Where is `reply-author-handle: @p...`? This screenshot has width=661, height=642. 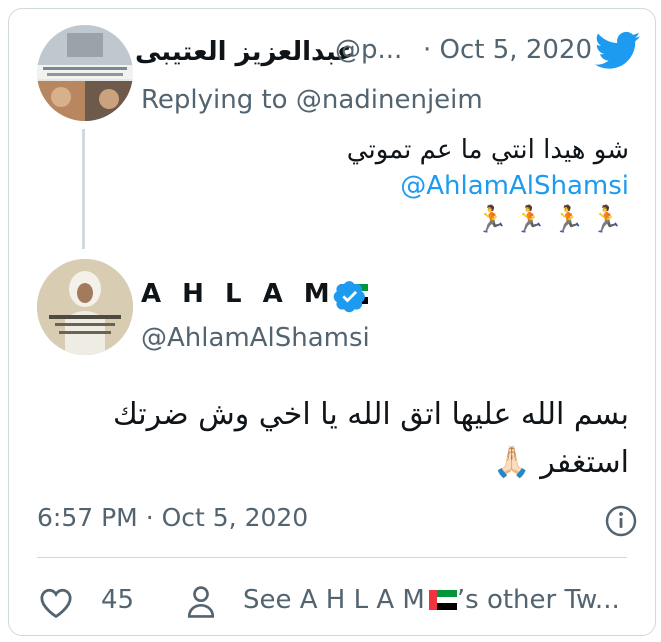 reply-author-handle: @p... is located at coordinates (368, 50).